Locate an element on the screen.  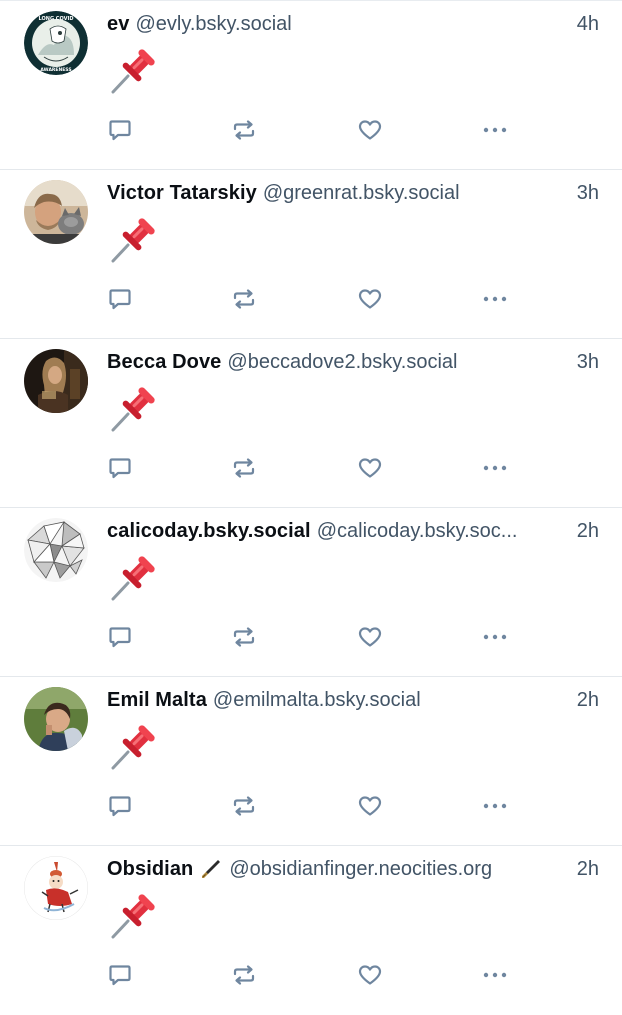
handle: @emilmalta.bsky.social is located at coordinates (317, 700).